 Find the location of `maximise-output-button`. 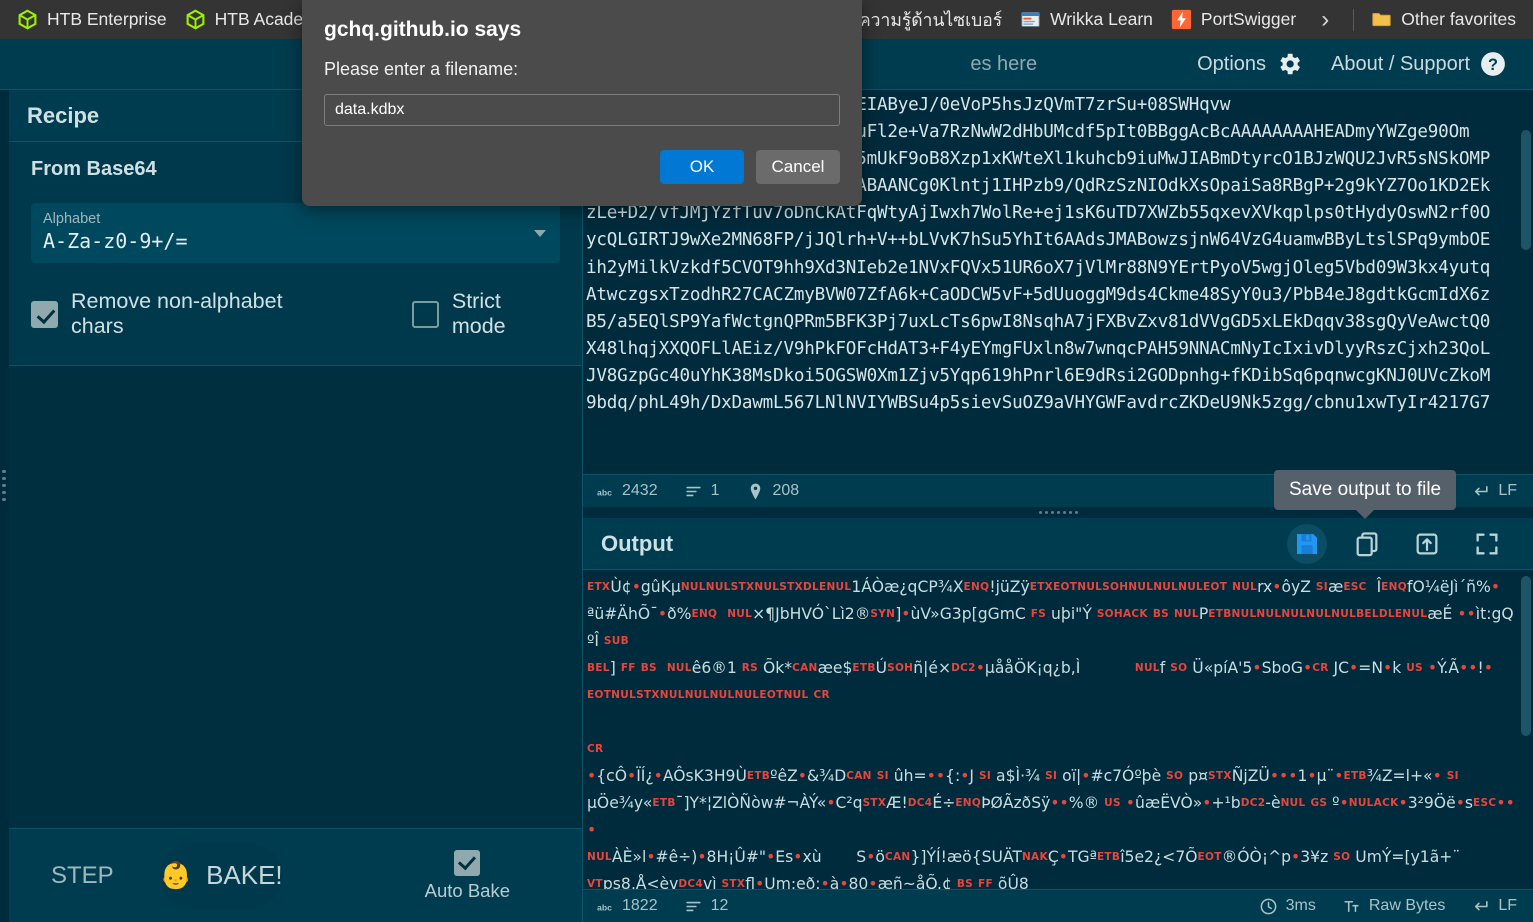

maximise-output-button is located at coordinates (1487, 544).